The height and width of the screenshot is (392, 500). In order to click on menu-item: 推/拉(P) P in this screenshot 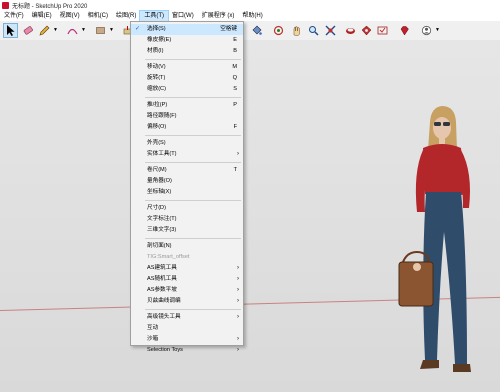, I will do `click(187, 105)`.